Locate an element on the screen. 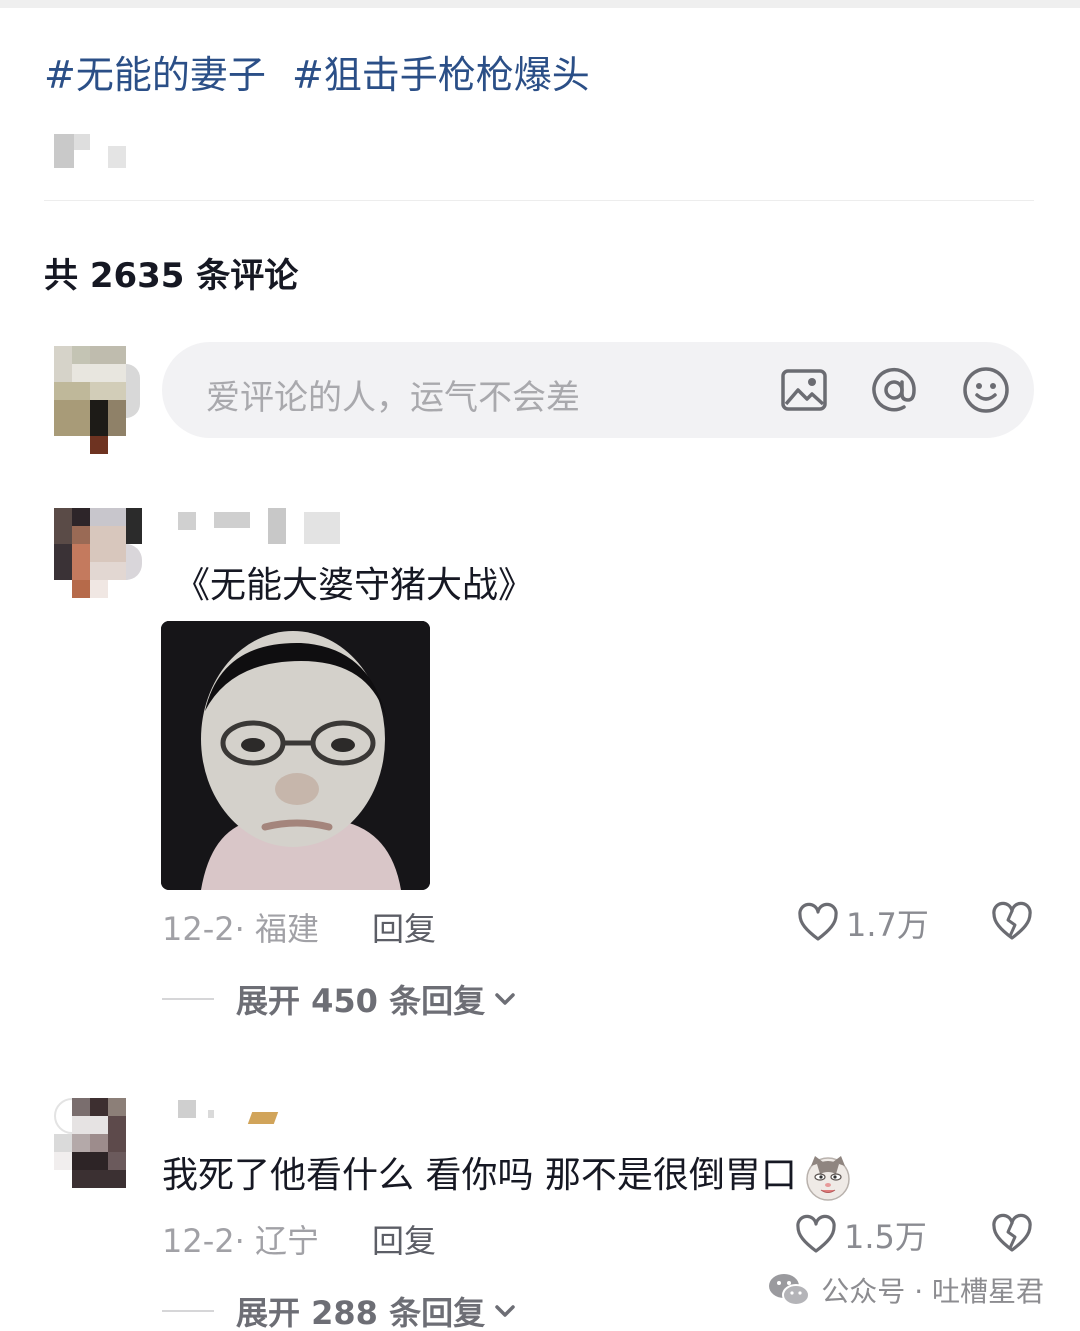  expand-replies-label: 展开 450 条回复 is located at coordinates (361, 1001).